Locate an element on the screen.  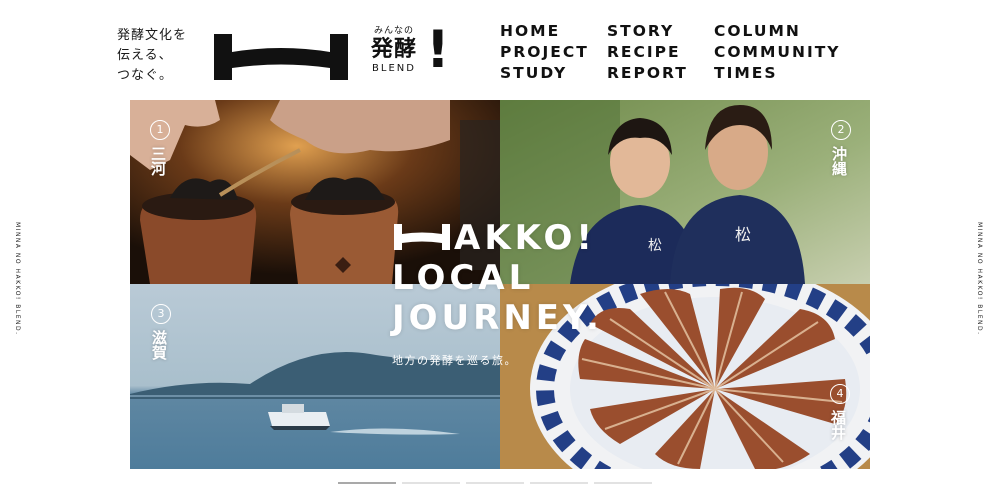
nav-column: COLUMN is located at coordinates (784, 31).